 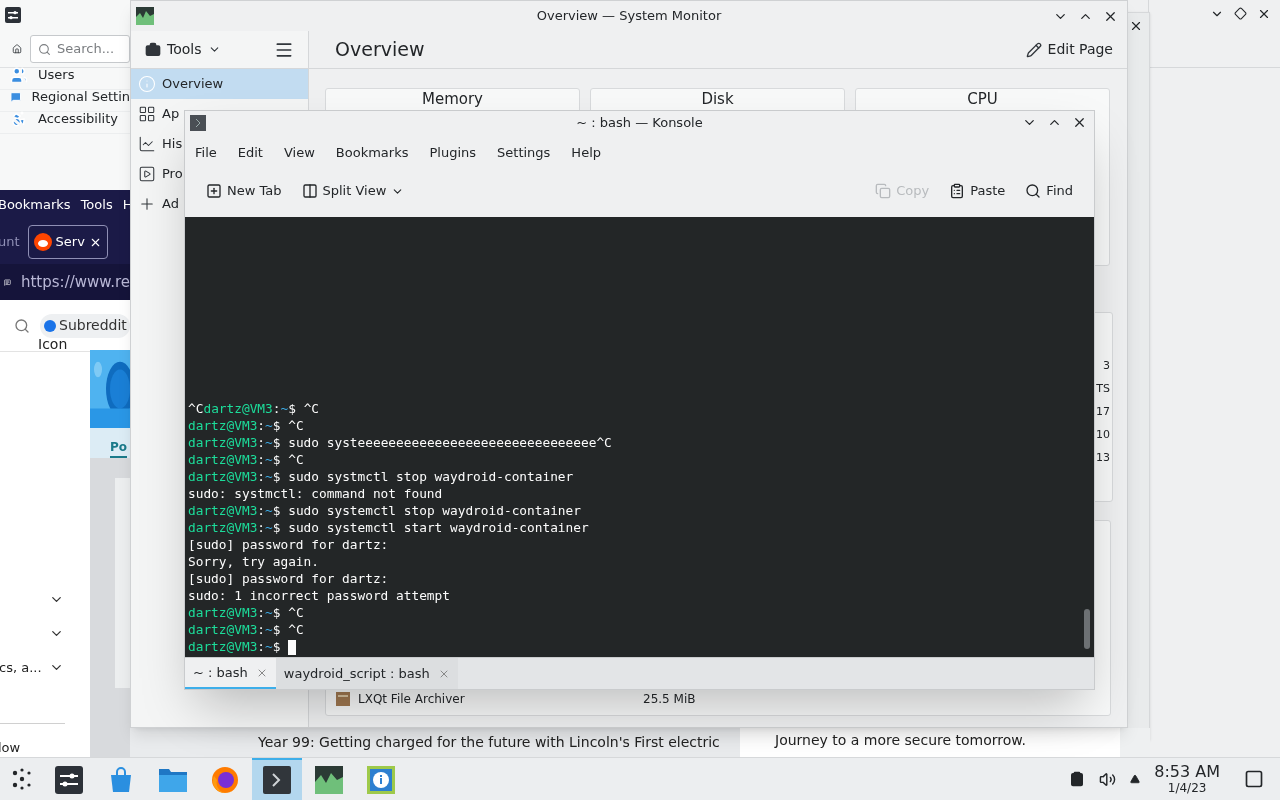 What do you see at coordinates (1103, 458) in the screenshot?
I see `table-cell-text: 13` at bounding box center [1103, 458].